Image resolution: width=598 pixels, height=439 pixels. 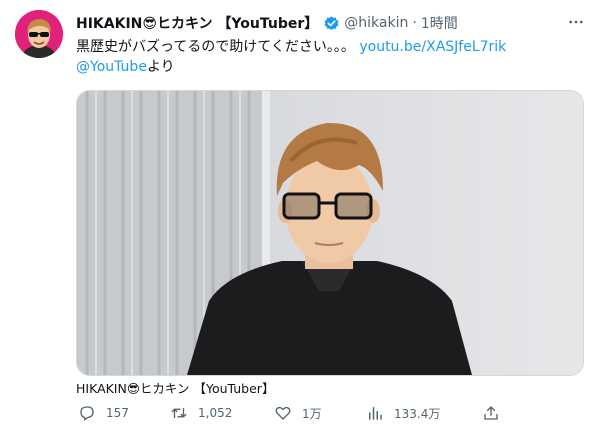 What do you see at coordinates (215, 47) in the screenshot?
I see `tweet-text-main: 黒歴史がバズってるので助けてください。。。` at bounding box center [215, 47].